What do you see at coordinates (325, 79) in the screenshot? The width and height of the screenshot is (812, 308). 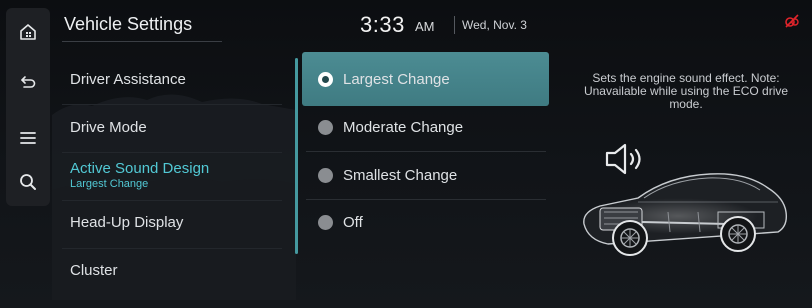 I see `radio-selected-icon` at bounding box center [325, 79].